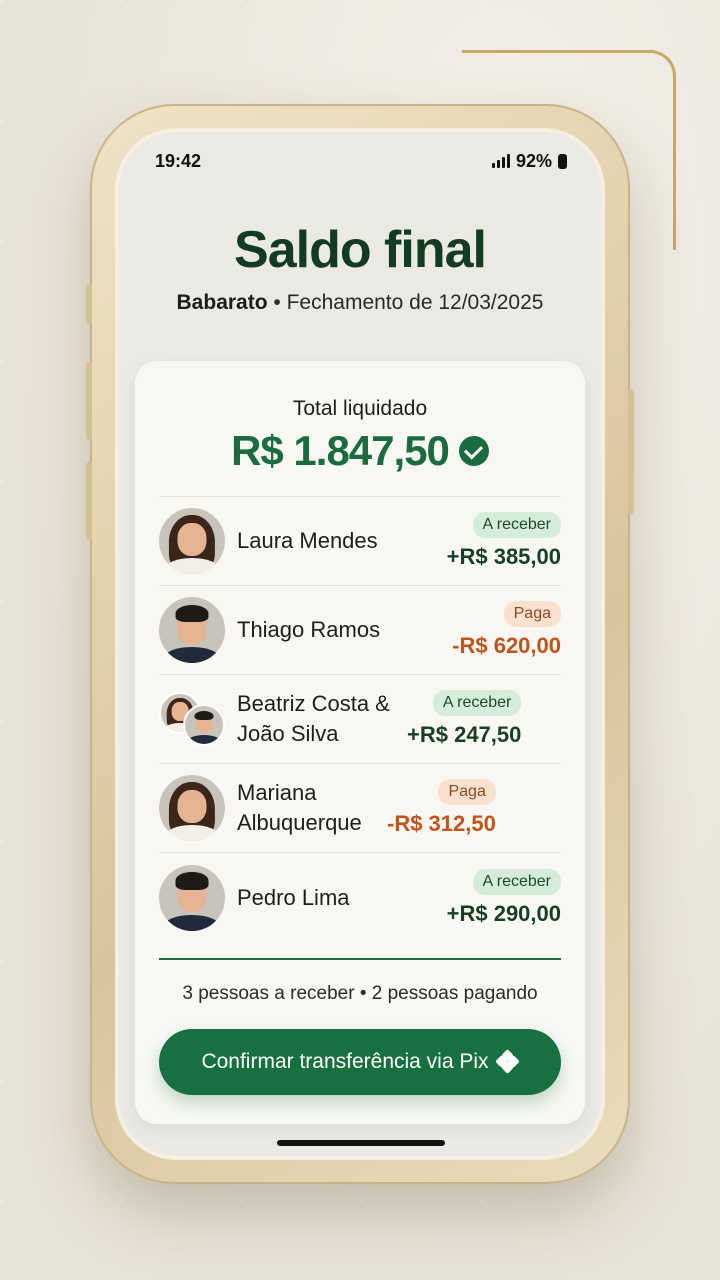 The height and width of the screenshot is (1280, 720). Describe the element at coordinates (361, 1143) in the screenshot. I see `home-indicator` at that location.